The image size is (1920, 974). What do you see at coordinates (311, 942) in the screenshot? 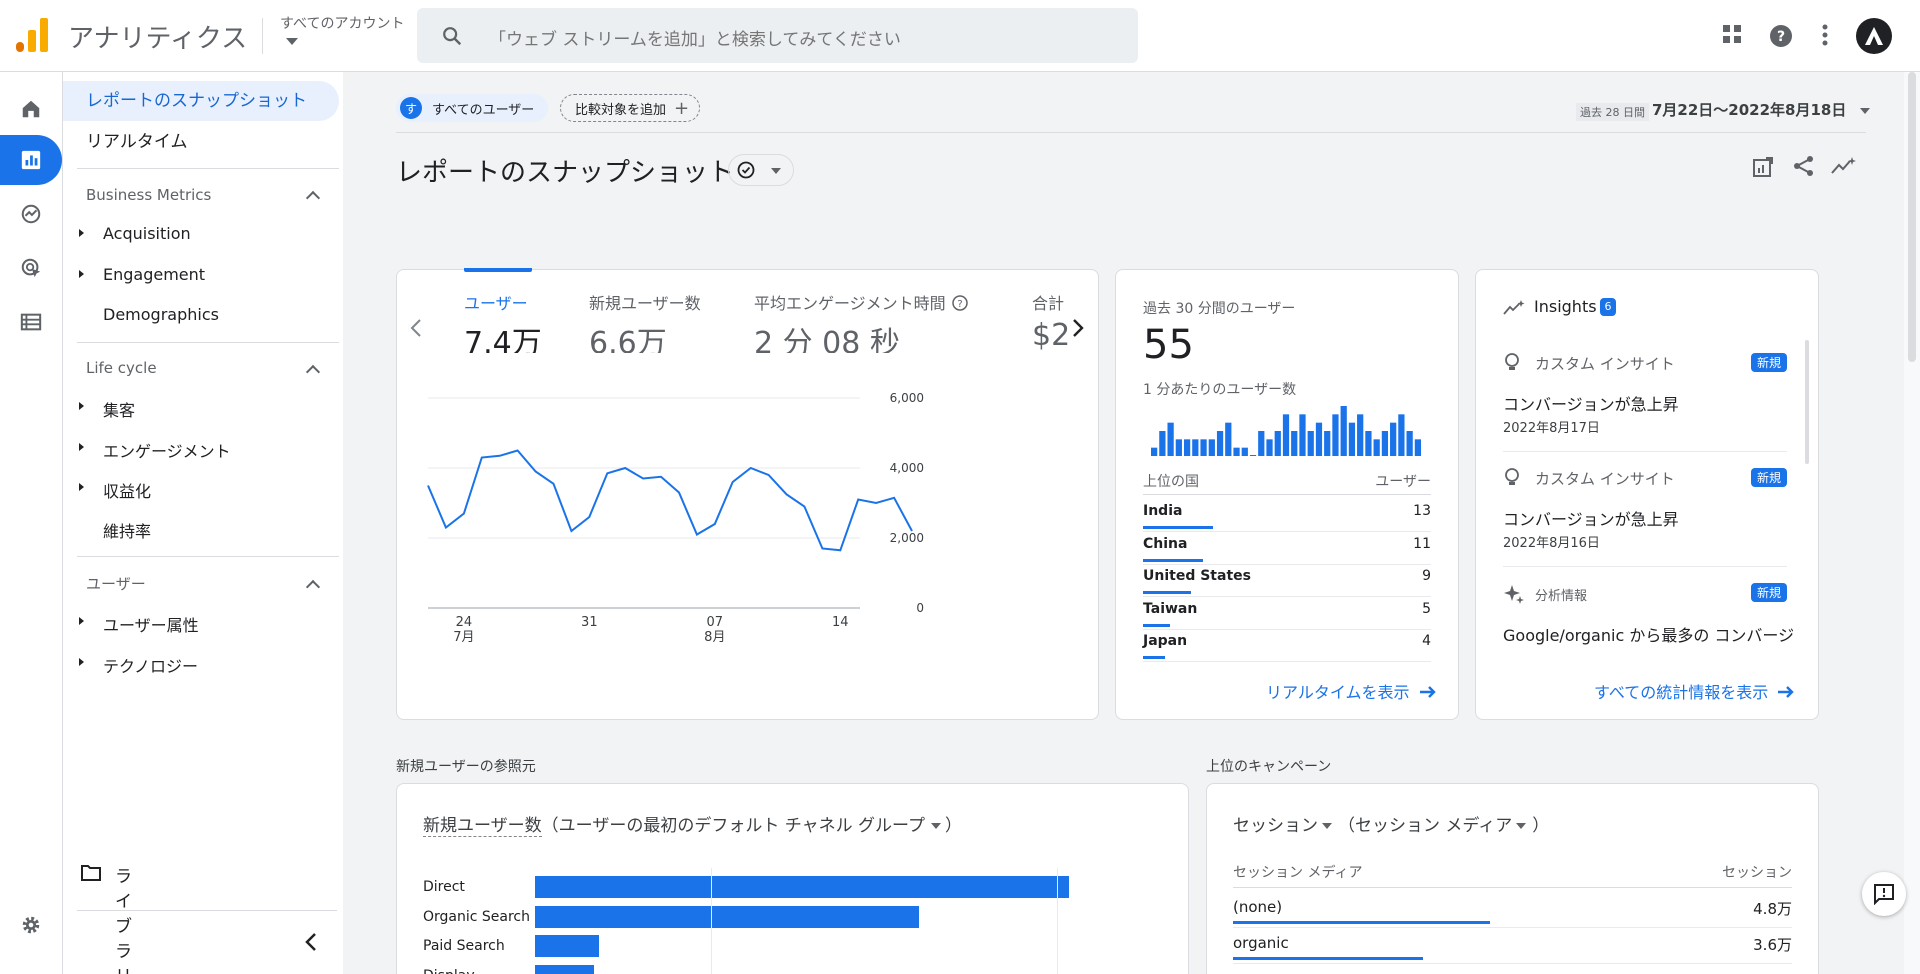
I see `collapse-chevron-left-icon` at bounding box center [311, 942].